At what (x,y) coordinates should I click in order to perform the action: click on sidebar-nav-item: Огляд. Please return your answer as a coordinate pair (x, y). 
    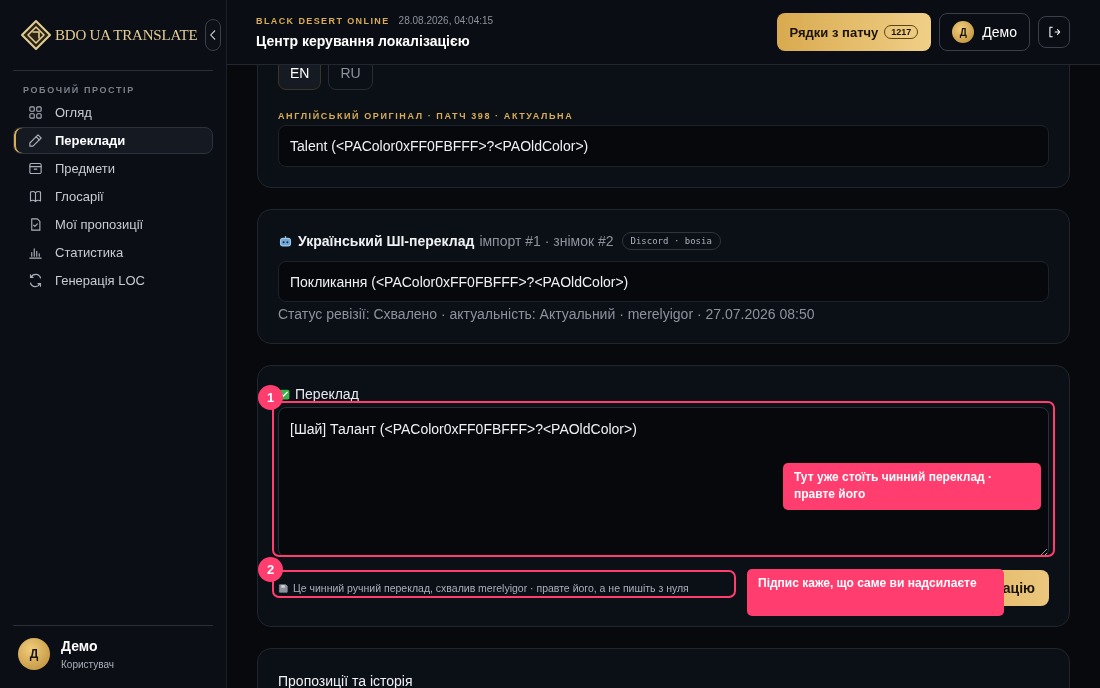
    Looking at the image, I should click on (113, 112).